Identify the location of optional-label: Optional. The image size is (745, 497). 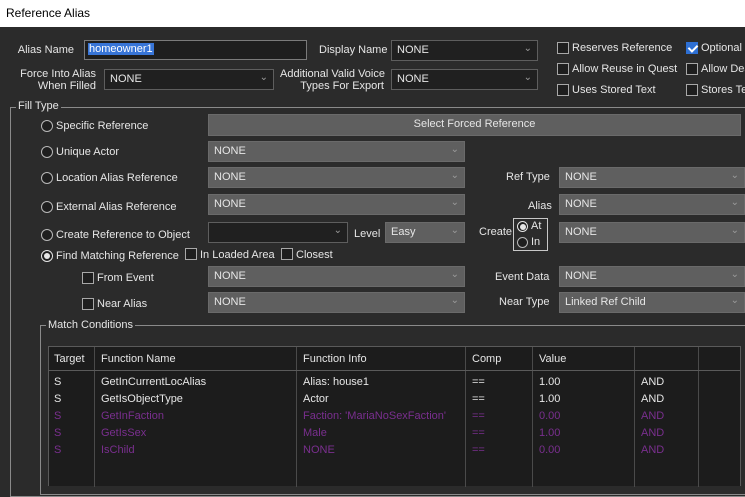
(721, 48).